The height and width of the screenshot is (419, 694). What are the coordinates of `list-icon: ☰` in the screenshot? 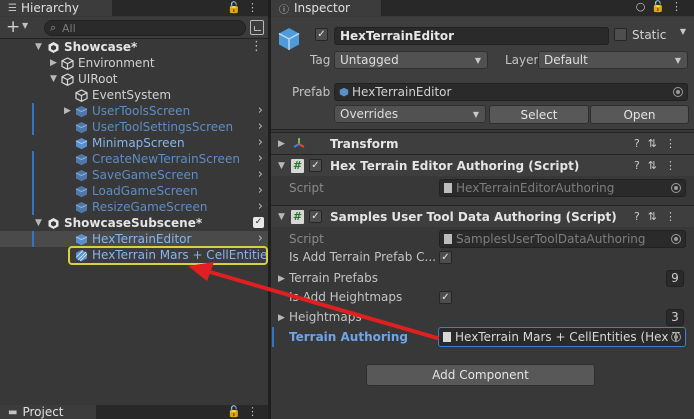 It's located at (12, 8).